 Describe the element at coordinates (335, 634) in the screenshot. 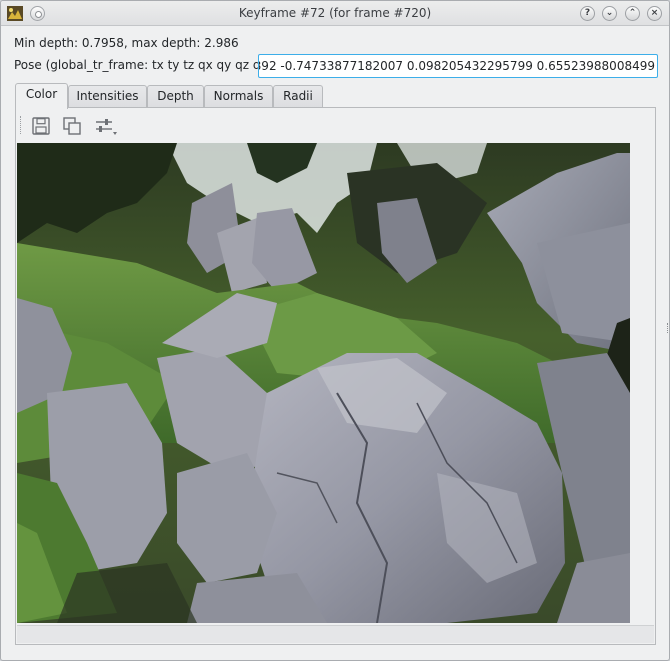

I see `horizontal-scroll-area` at that location.